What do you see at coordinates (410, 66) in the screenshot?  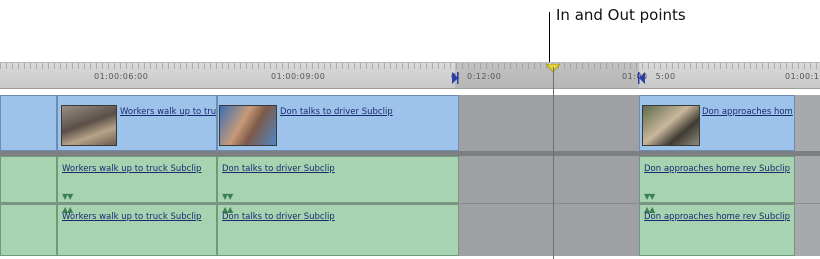 I see `ruler-ticks` at bounding box center [410, 66].